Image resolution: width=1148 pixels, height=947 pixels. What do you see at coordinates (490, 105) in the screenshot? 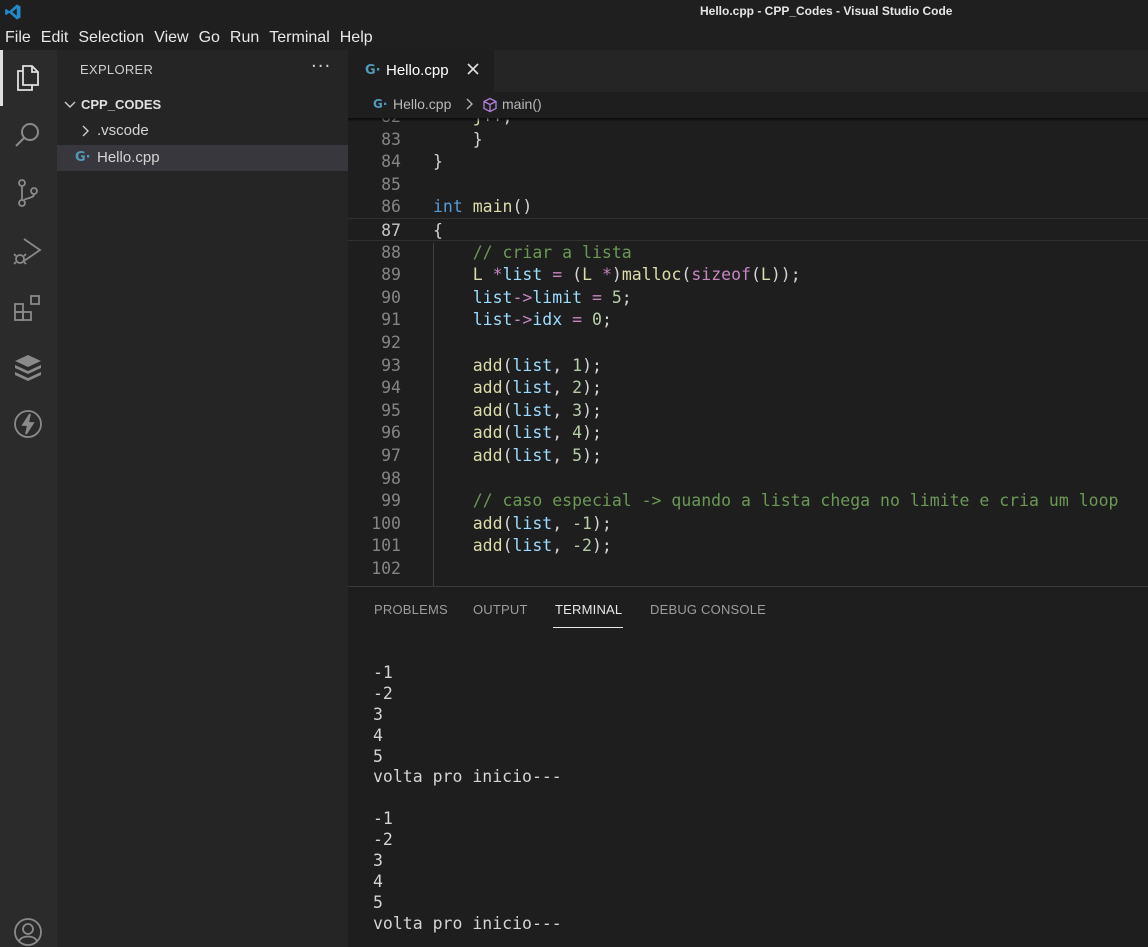
I see `symbol-method-icon` at bounding box center [490, 105].